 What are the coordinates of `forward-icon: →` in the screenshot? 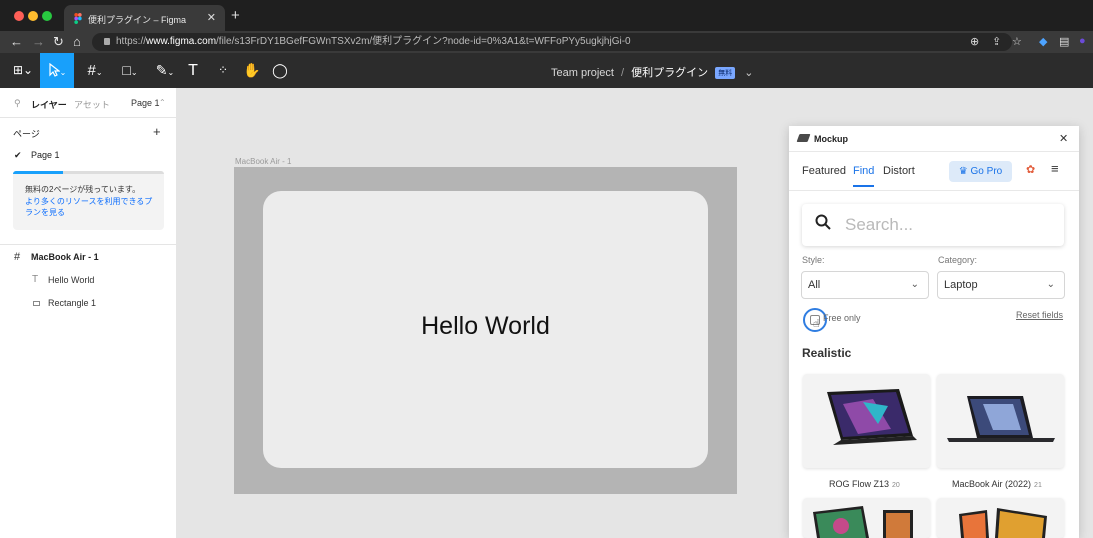 It's located at (38, 41).